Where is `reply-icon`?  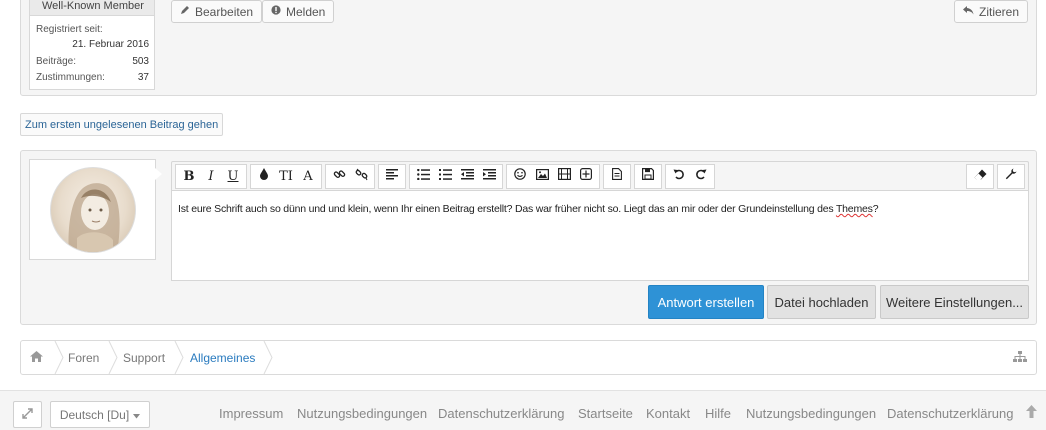
reply-icon is located at coordinates (968, 11).